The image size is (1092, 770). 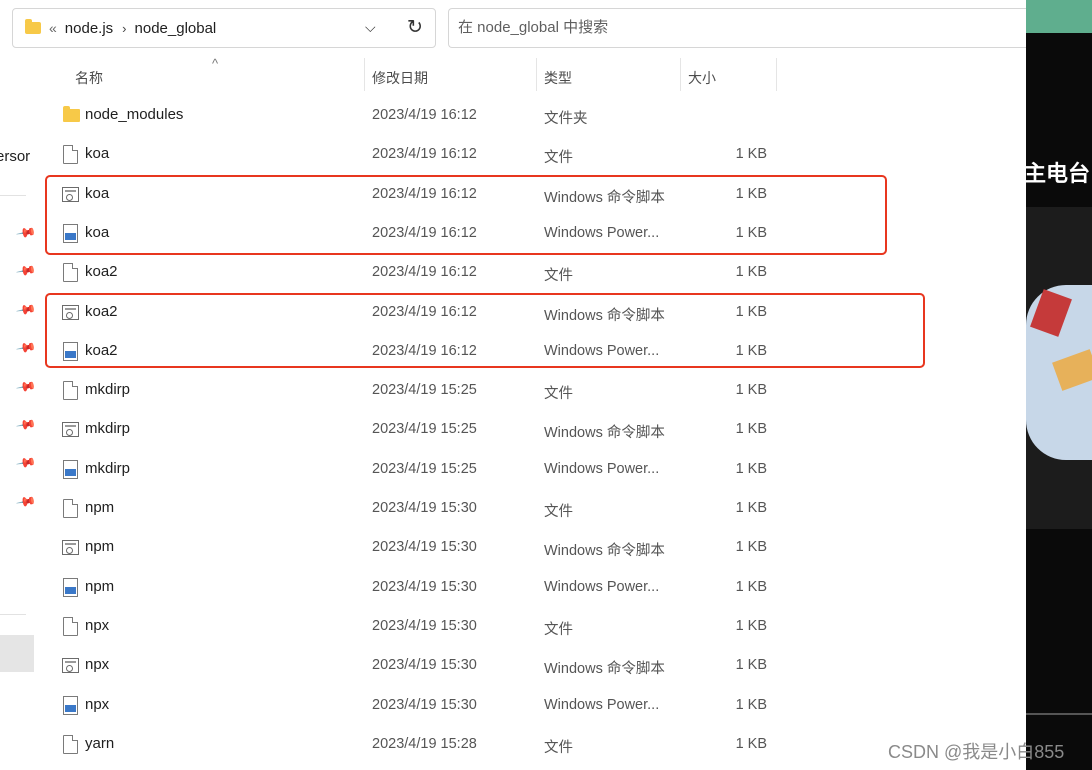 I want to click on search-input: 在 node_global 中搜索, so click(x=737, y=28).